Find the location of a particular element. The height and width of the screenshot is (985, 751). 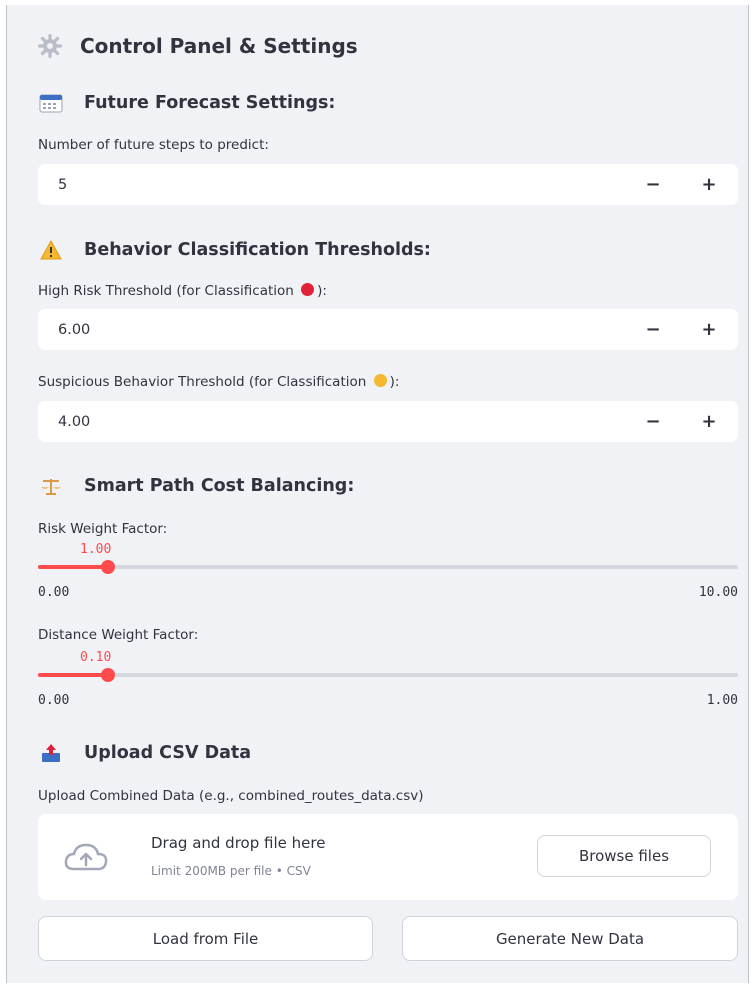

high-risk-label-text: High Risk Threshold (for Classification is located at coordinates (168, 291).